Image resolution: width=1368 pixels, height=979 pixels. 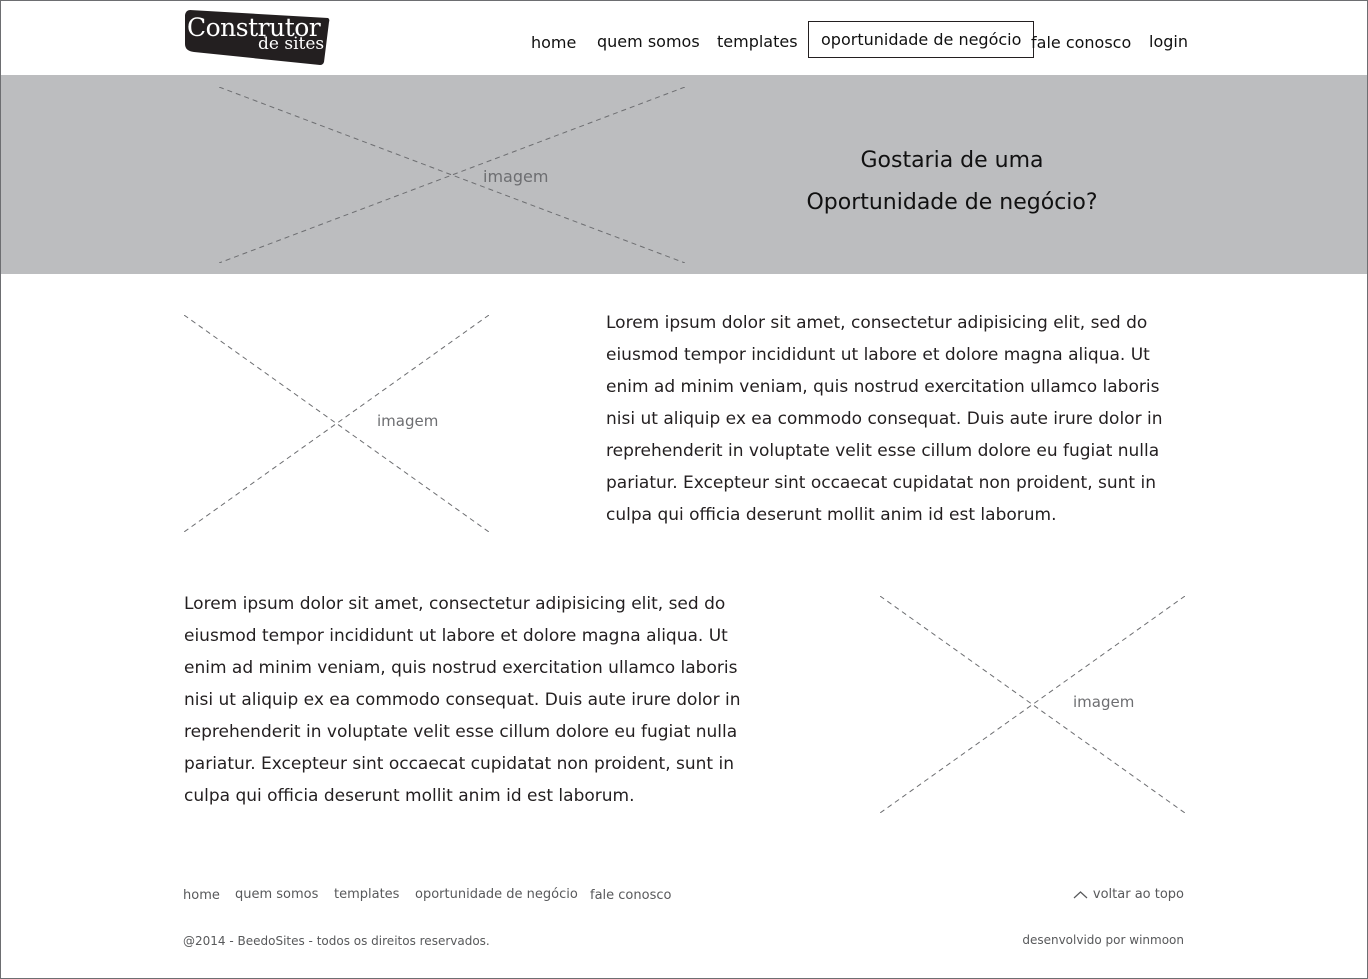 I want to click on nav-templates: templates, so click(x=757, y=41).